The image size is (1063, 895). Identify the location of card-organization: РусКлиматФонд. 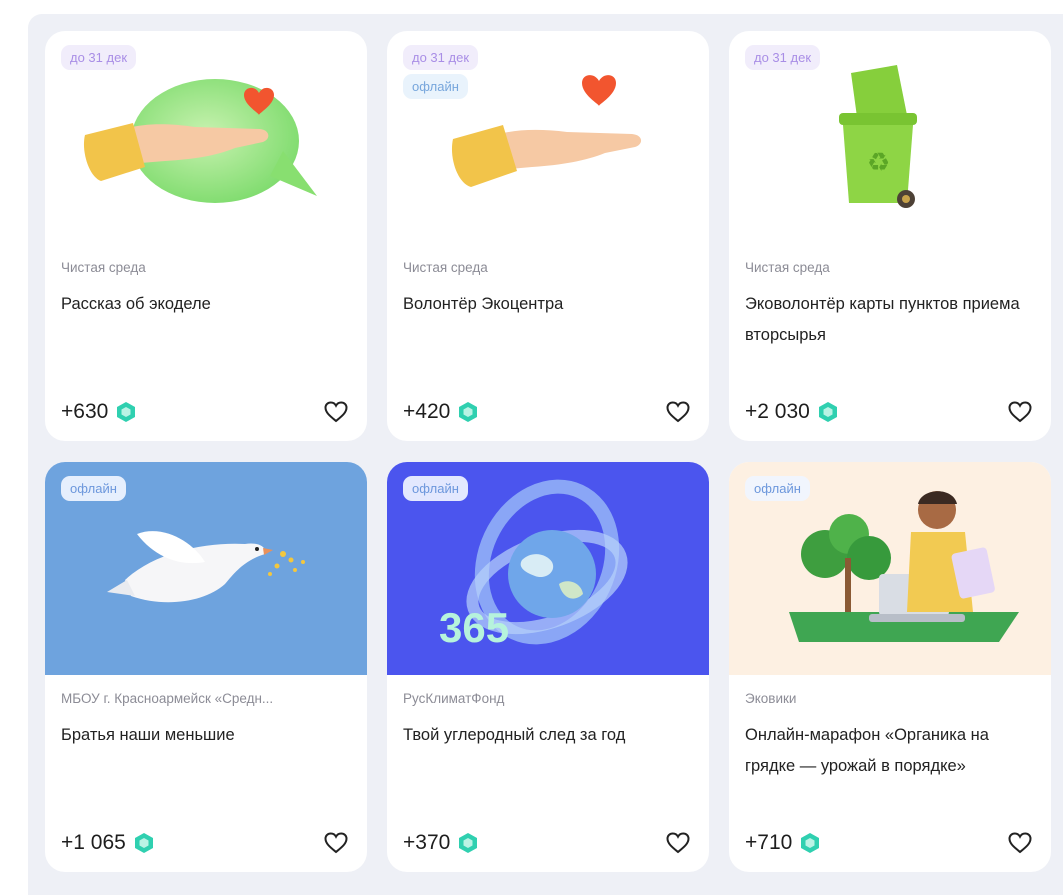
(454, 698).